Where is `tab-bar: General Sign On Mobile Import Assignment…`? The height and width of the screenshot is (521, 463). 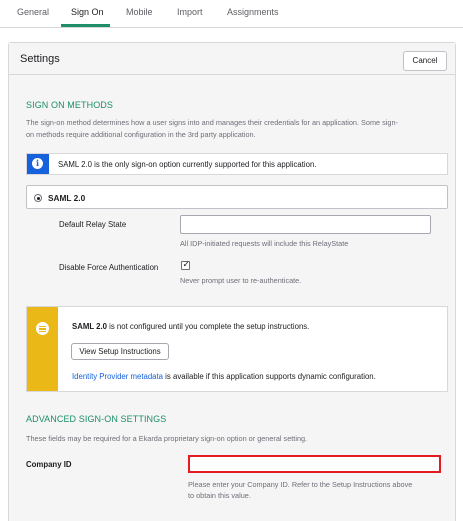
tab-bar: General Sign On Mobile Import Assignment… is located at coordinates (231, 14).